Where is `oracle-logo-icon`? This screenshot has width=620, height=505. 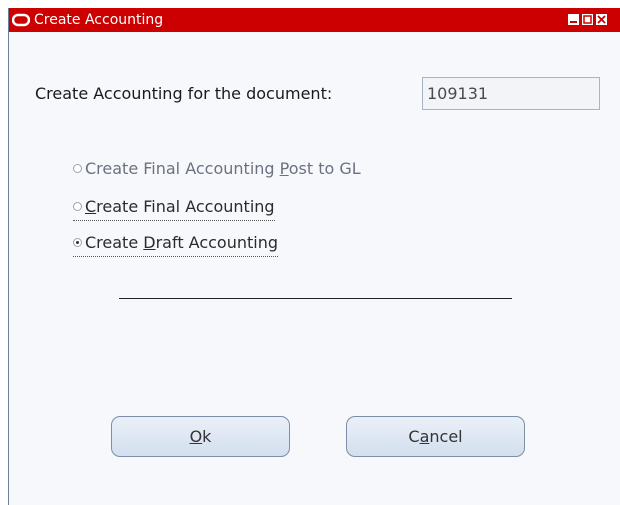
oracle-logo-icon is located at coordinates (21, 20).